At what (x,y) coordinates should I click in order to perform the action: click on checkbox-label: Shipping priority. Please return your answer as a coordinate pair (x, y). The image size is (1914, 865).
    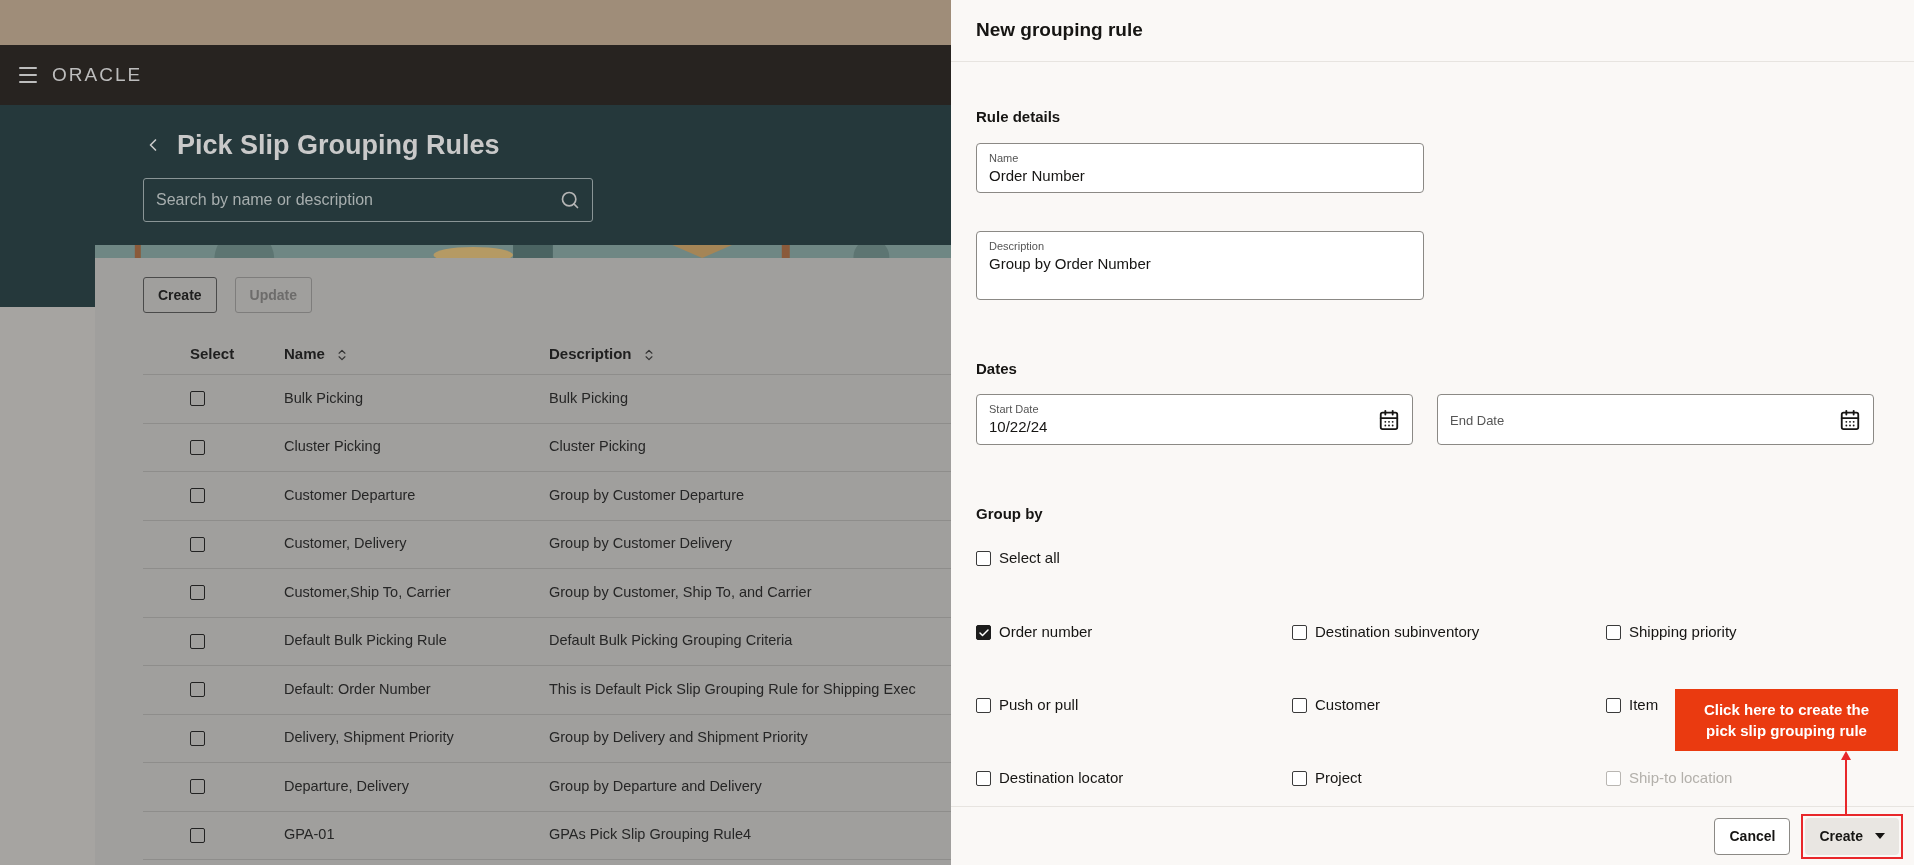
    Looking at the image, I should click on (1683, 632).